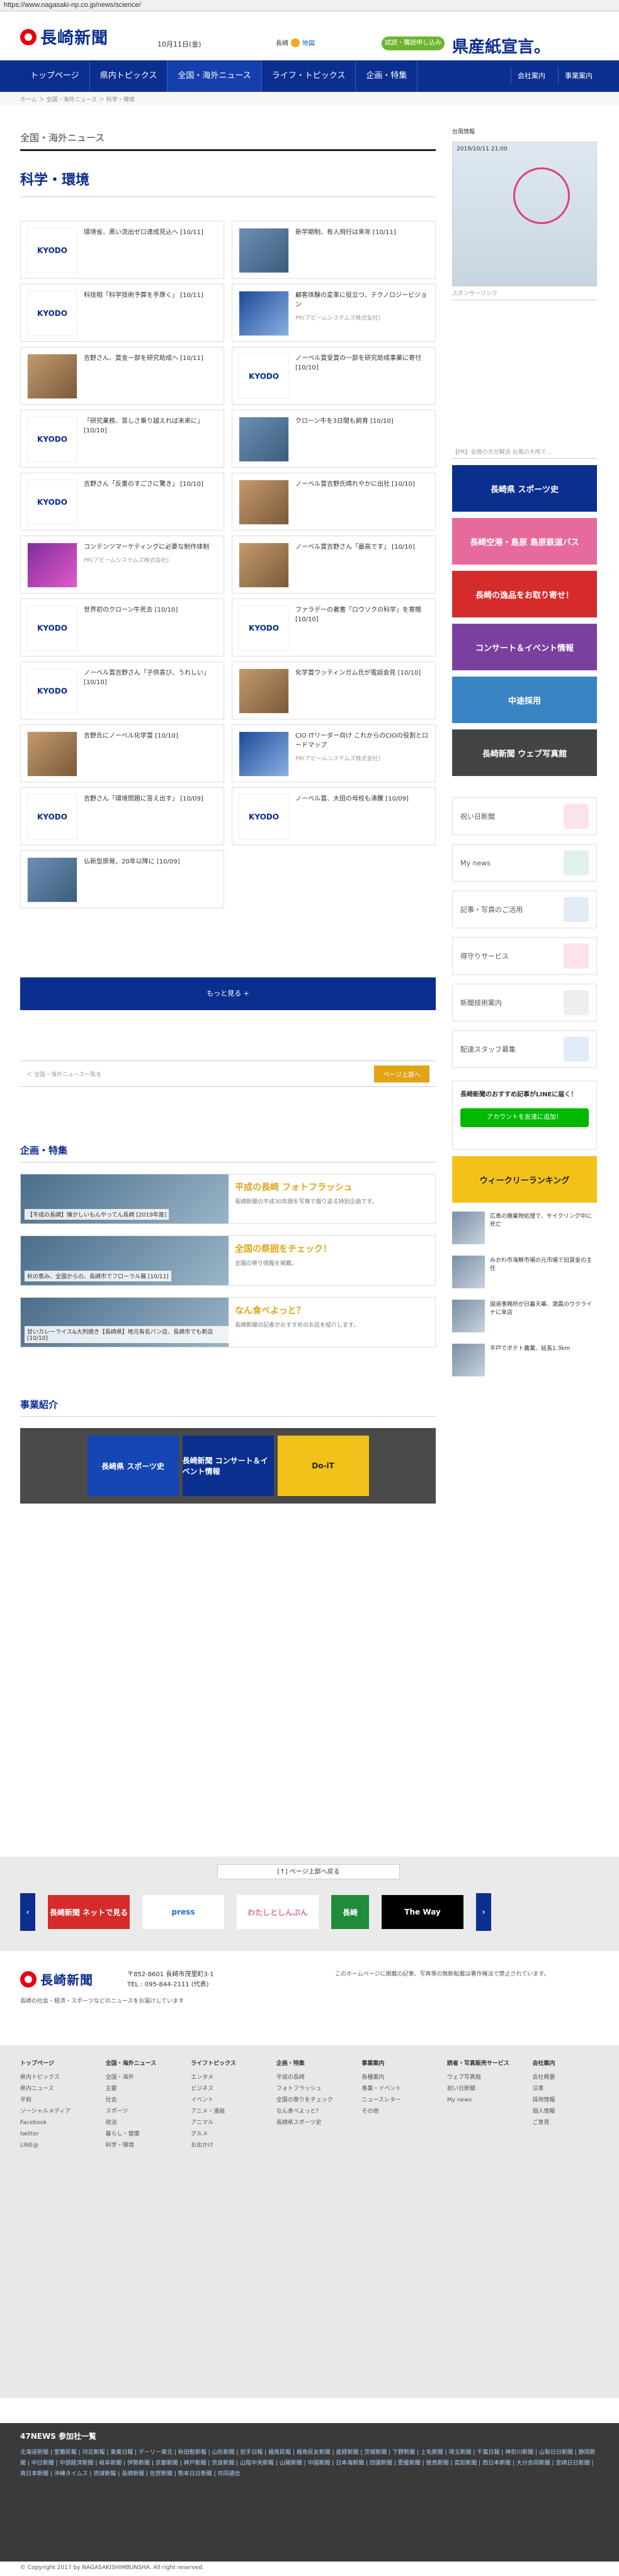 The width and height of the screenshot is (619, 2576). Describe the element at coordinates (524, 1002) in the screenshot. I see `side-link: 新聞技術案内` at that location.